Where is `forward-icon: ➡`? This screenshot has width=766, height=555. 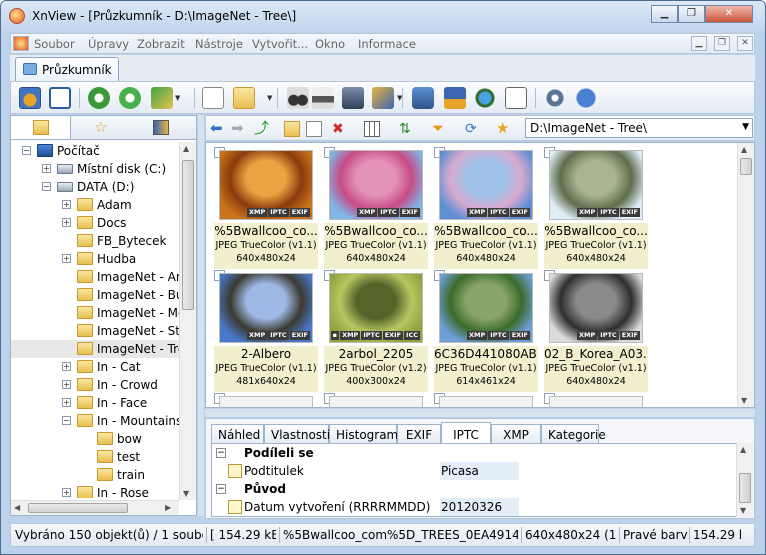
forward-icon: ➡ is located at coordinates (239, 129).